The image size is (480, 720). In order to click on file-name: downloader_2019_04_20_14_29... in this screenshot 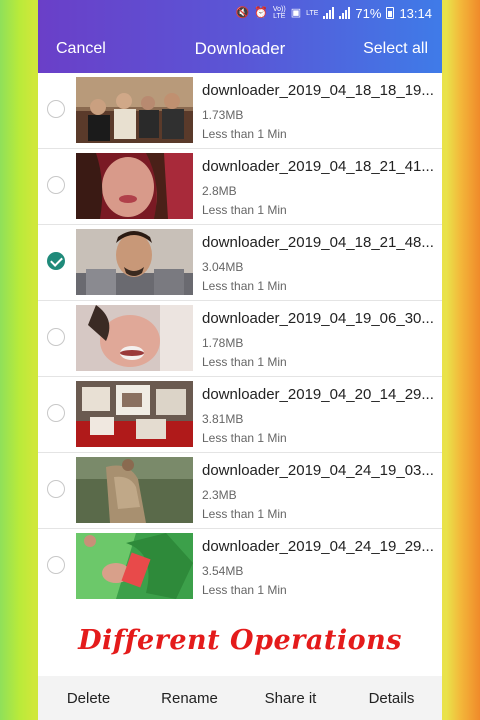, I will do `click(318, 394)`.